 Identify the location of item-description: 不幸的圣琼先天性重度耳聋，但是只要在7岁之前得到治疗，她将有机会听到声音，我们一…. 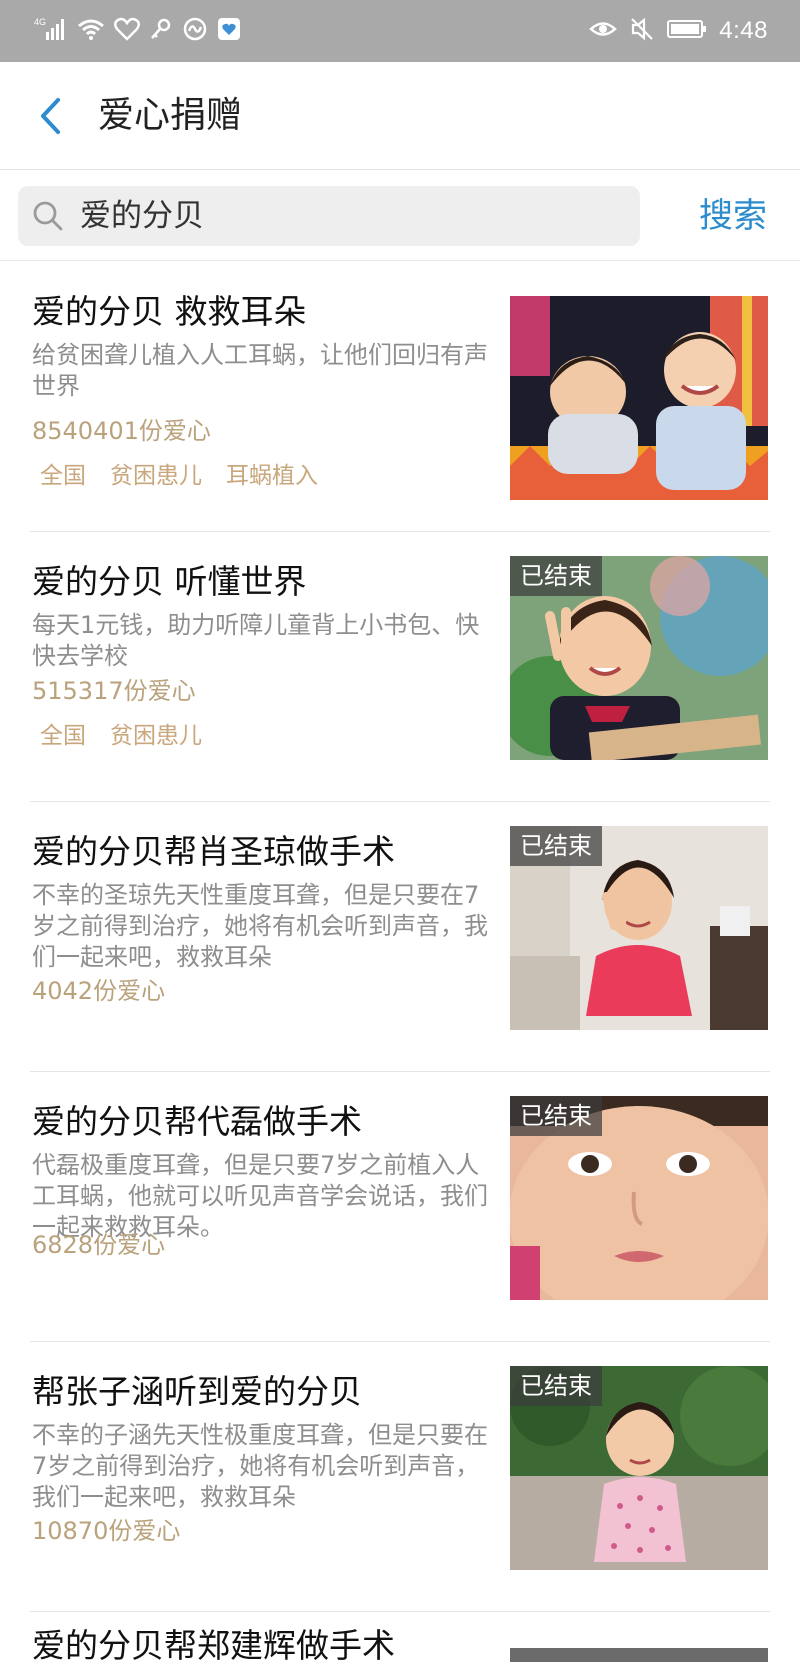
(260, 926).